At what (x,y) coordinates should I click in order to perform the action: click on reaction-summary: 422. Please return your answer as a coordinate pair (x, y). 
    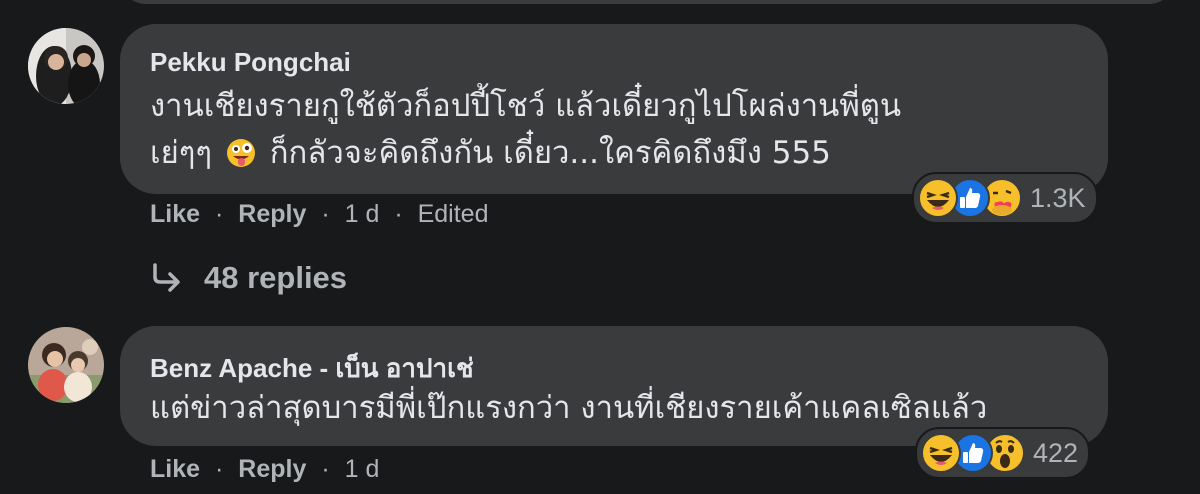
    Looking at the image, I should click on (1003, 453).